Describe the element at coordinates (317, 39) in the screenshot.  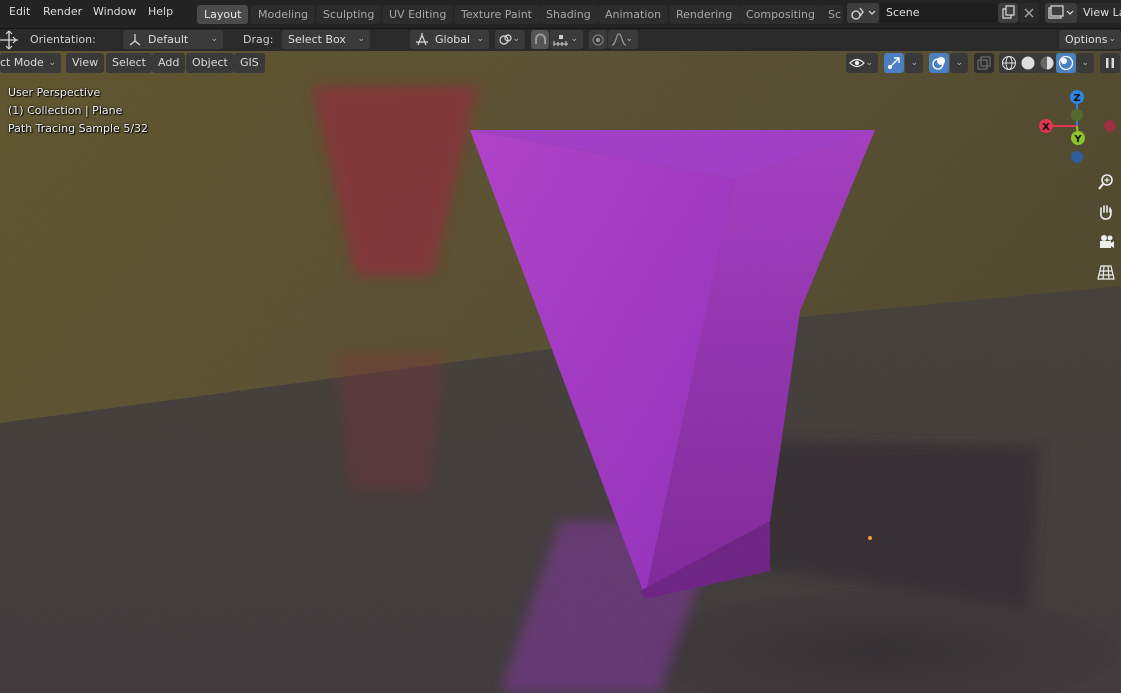
I see `drag-value: Select Box` at that location.